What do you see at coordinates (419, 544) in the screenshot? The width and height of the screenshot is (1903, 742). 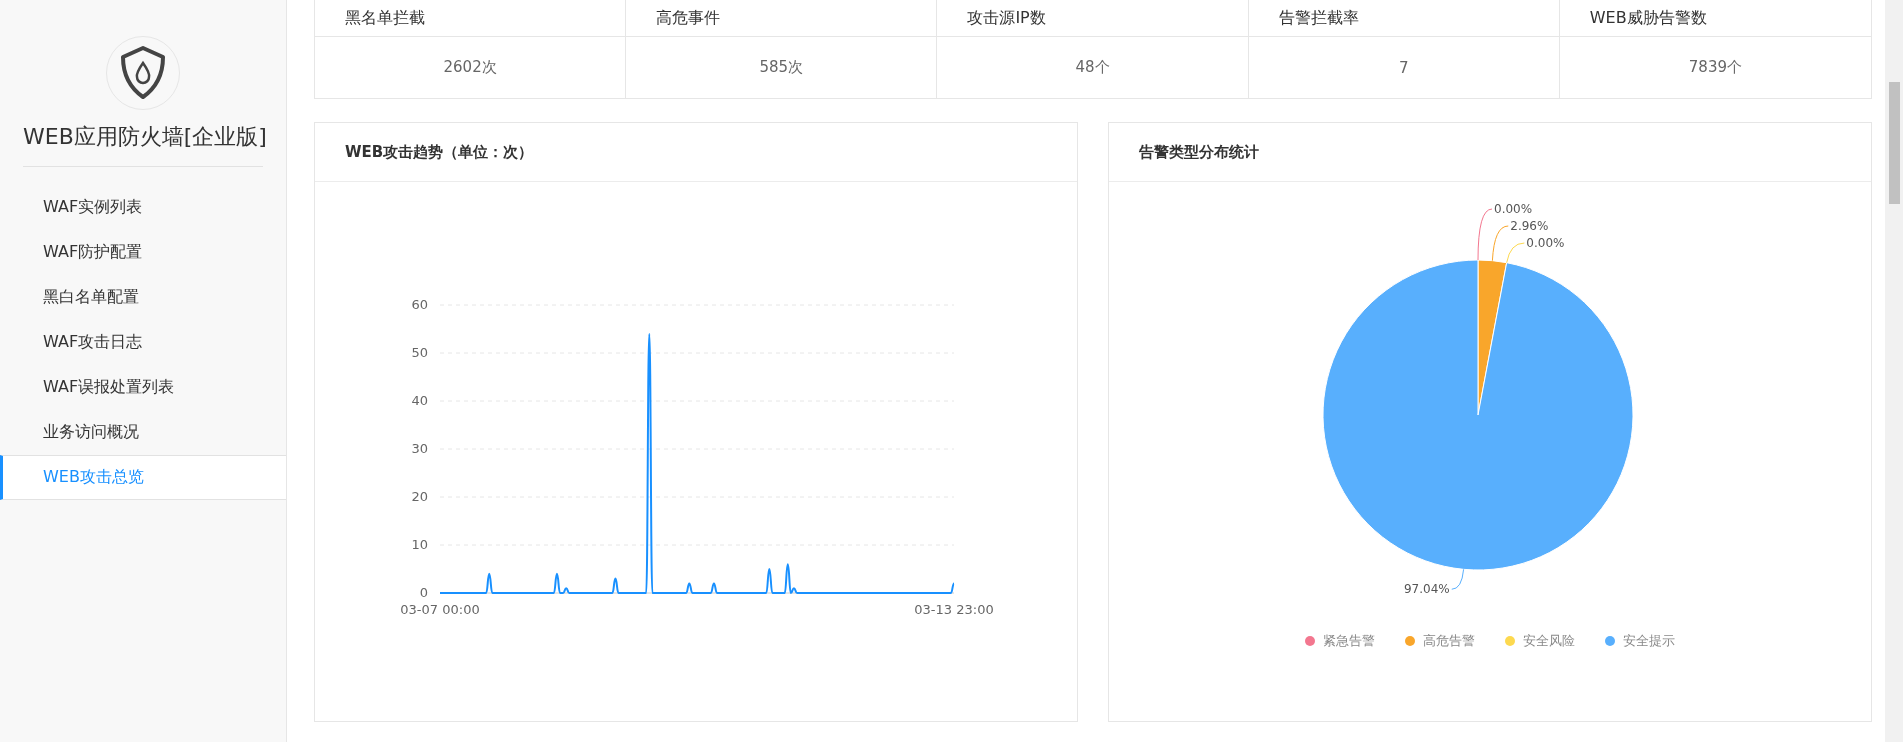 I see `y-axis-label: 10` at bounding box center [419, 544].